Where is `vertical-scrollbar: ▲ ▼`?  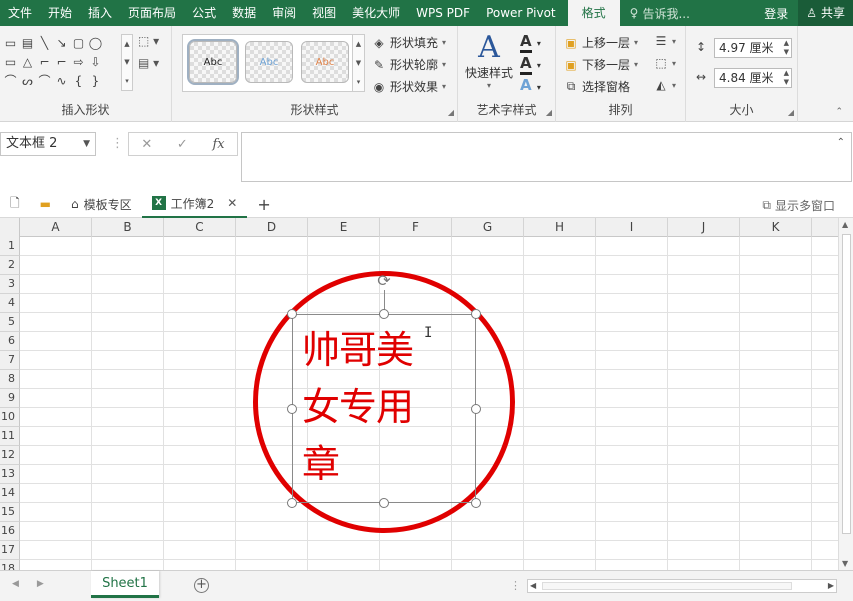 vertical-scrollbar: ▲ ▼ is located at coordinates (845, 394).